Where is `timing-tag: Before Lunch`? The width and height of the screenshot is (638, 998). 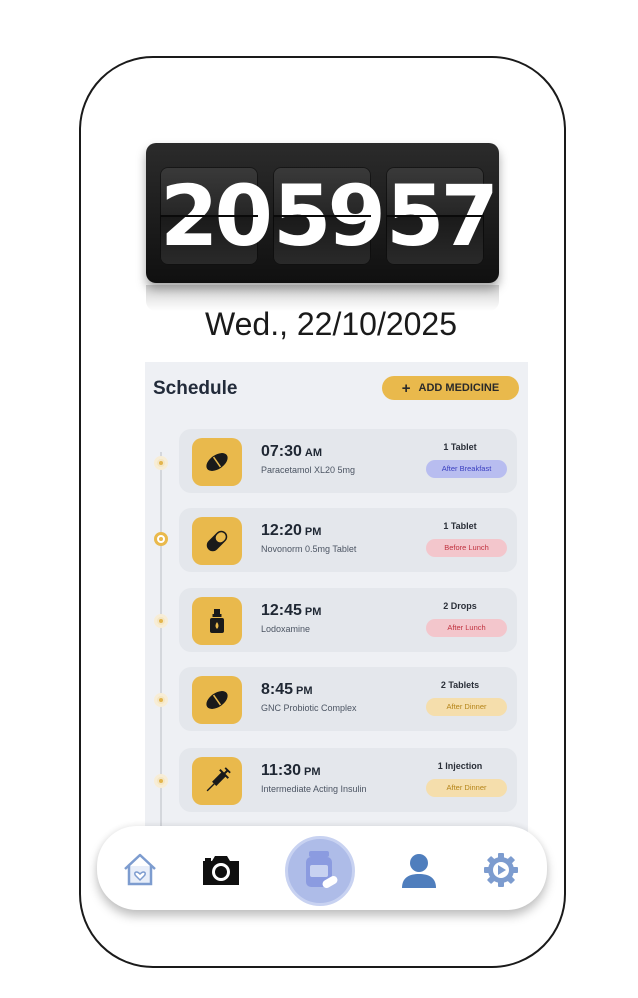
timing-tag: Before Lunch is located at coordinates (466, 548).